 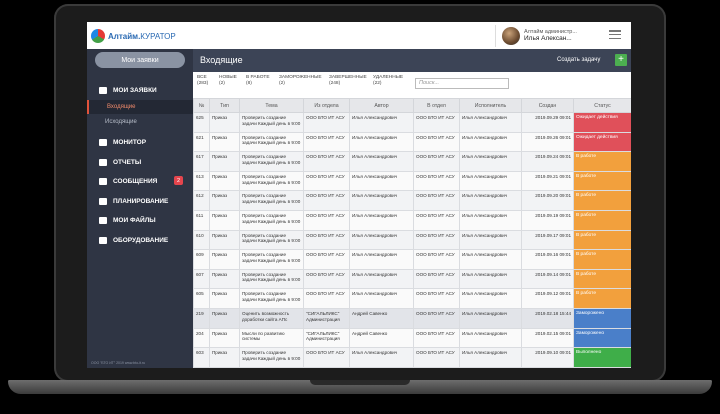 What do you see at coordinates (140, 220) in the screenshot?
I see `sidebar-item: МОИ ФАЙЛЫ` at bounding box center [140, 220].